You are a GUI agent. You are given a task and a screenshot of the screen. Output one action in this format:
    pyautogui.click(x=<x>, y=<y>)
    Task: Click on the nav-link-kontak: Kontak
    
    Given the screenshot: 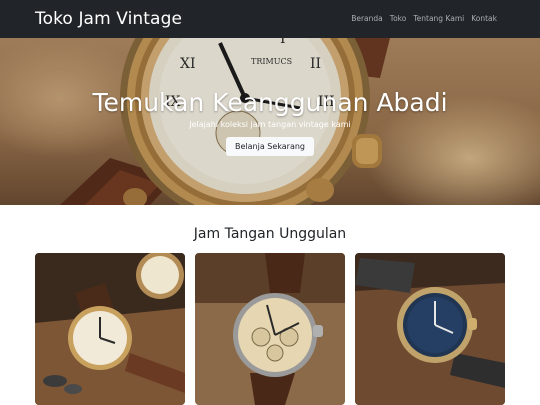 What is the action you would take?
    pyautogui.click(x=484, y=18)
    